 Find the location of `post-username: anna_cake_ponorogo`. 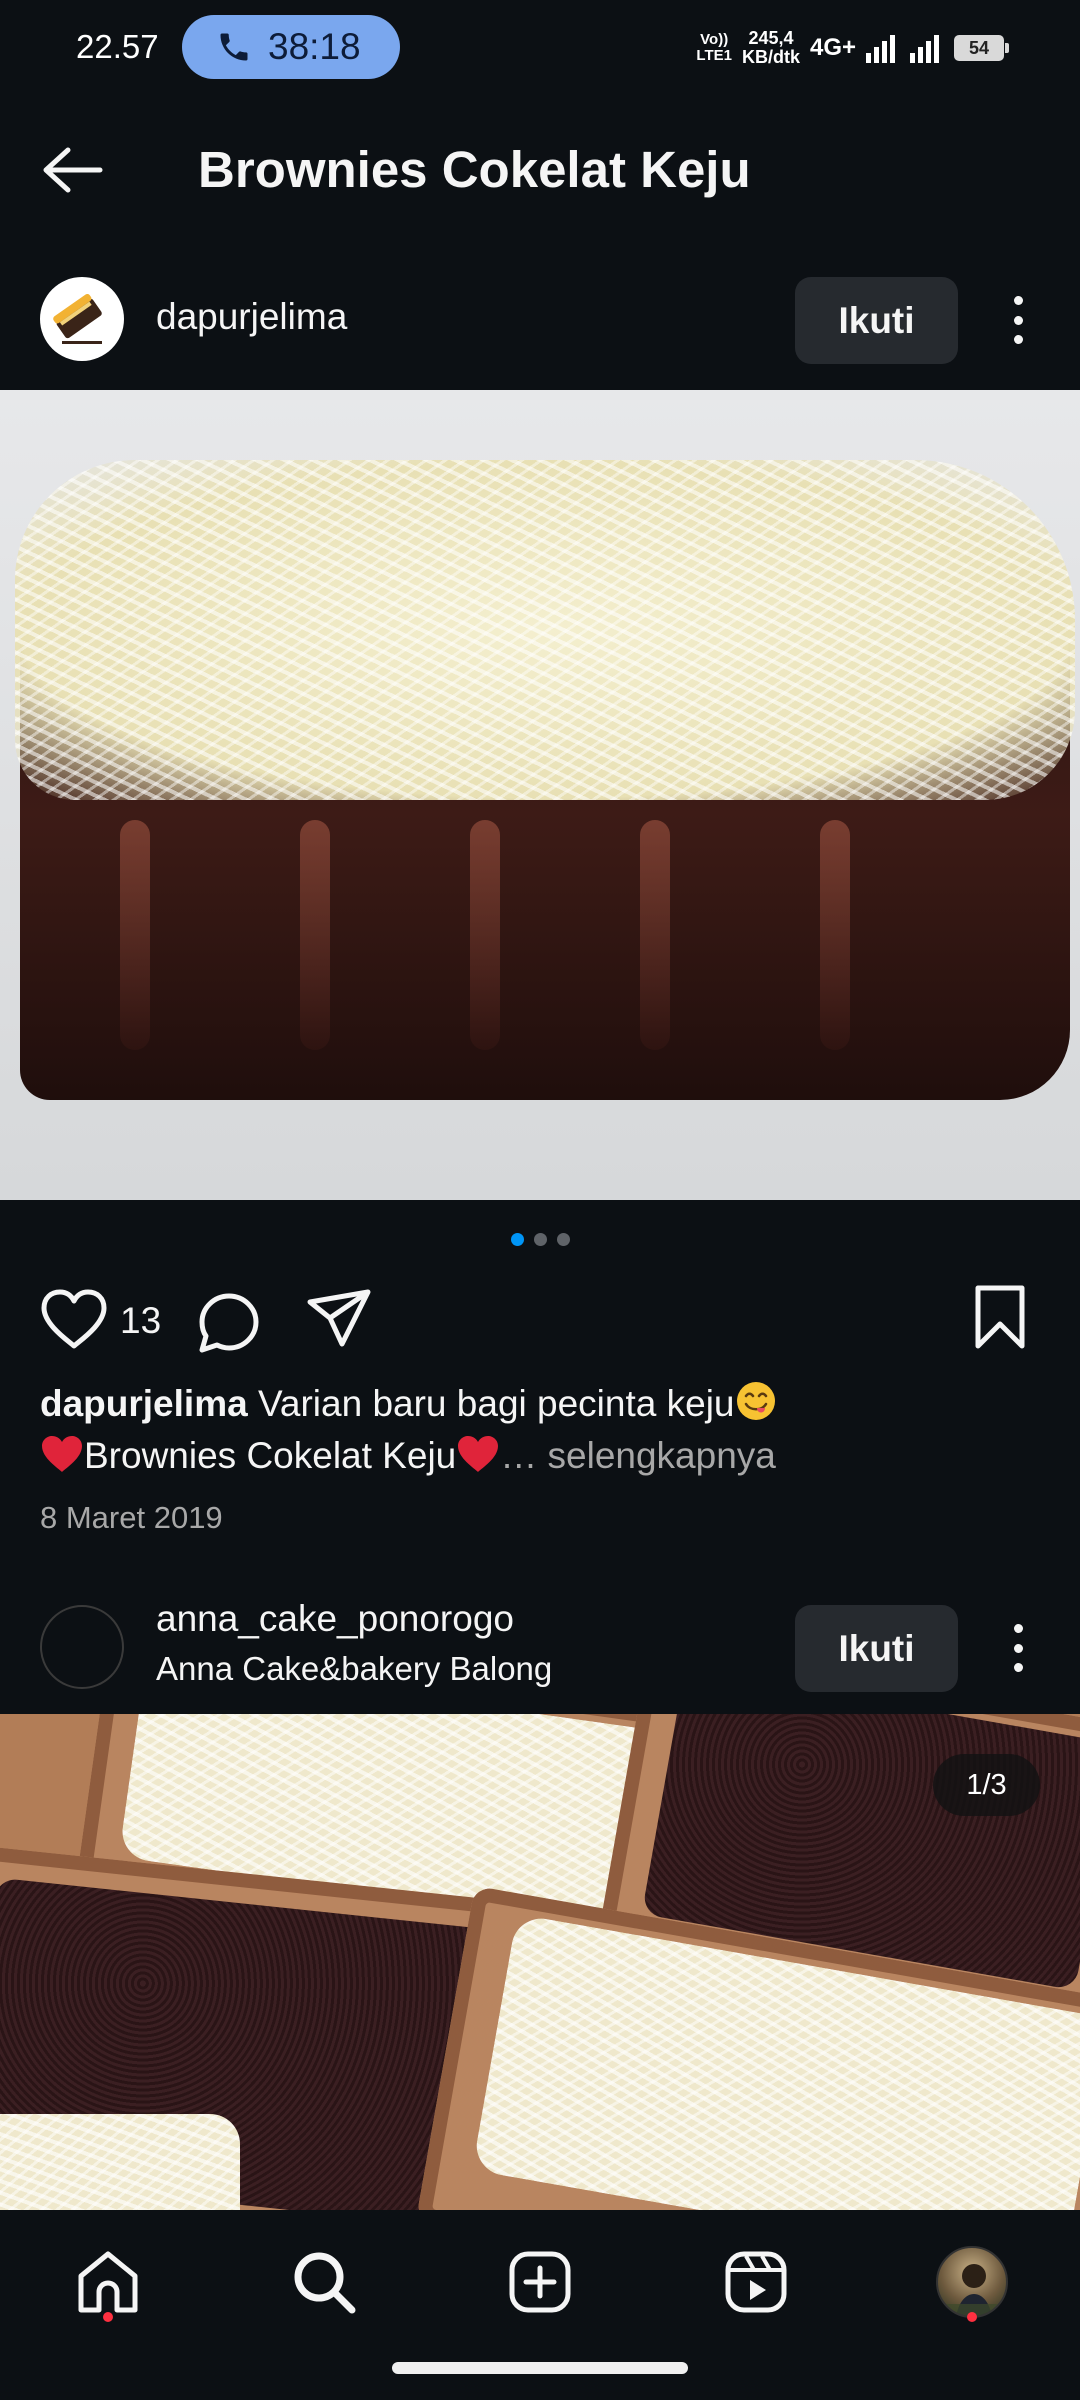

post-username: anna_cake_ponorogo is located at coordinates (335, 1619).